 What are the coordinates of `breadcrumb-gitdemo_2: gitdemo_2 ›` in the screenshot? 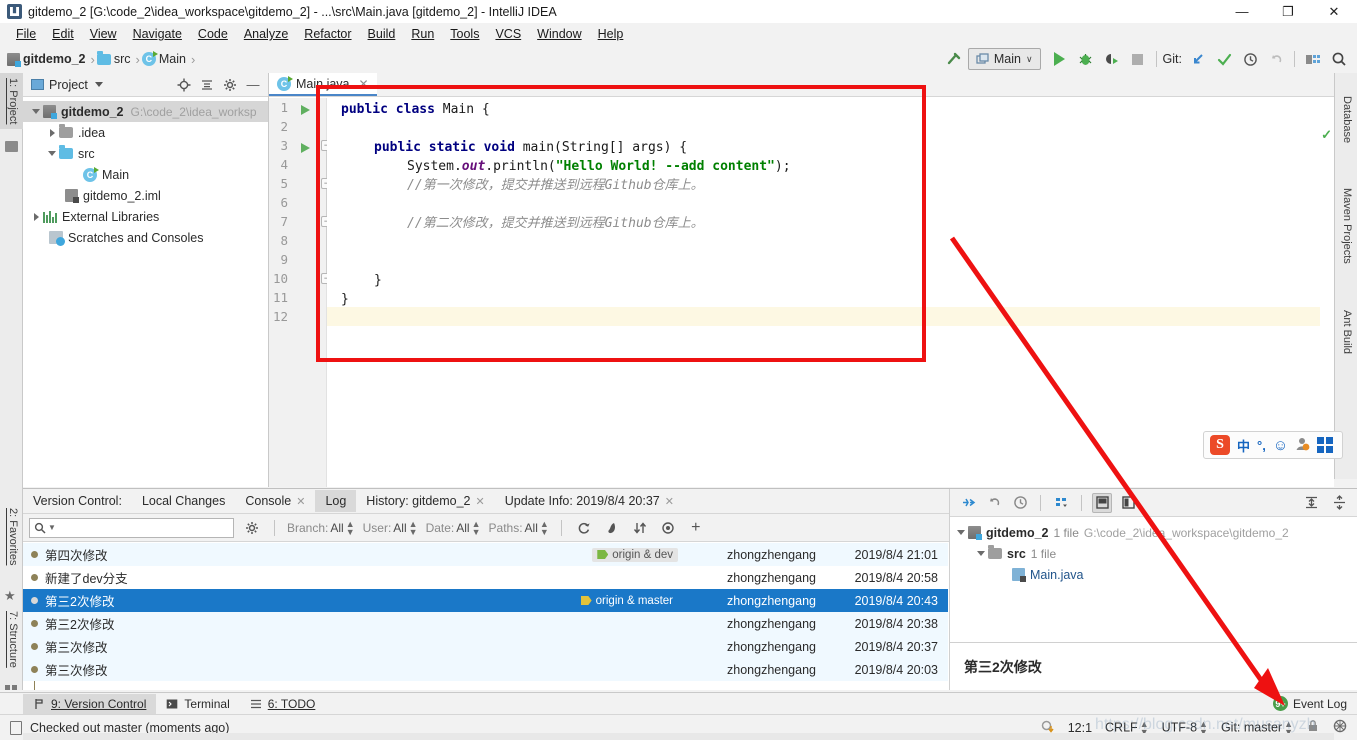 It's located at (52, 59).